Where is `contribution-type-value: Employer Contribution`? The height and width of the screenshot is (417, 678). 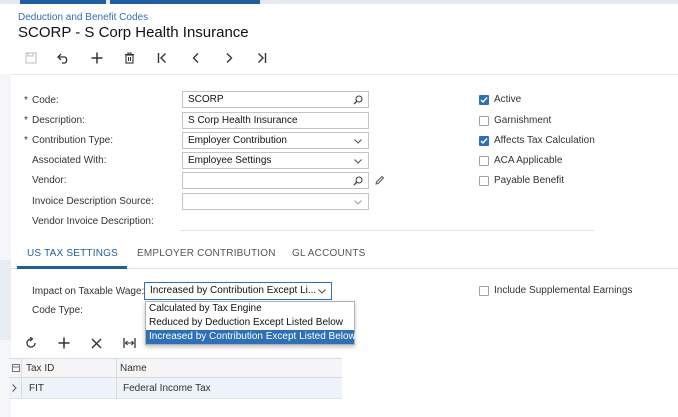 contribution-type-value: Employer Contribution is located at coordinates (237, 140).